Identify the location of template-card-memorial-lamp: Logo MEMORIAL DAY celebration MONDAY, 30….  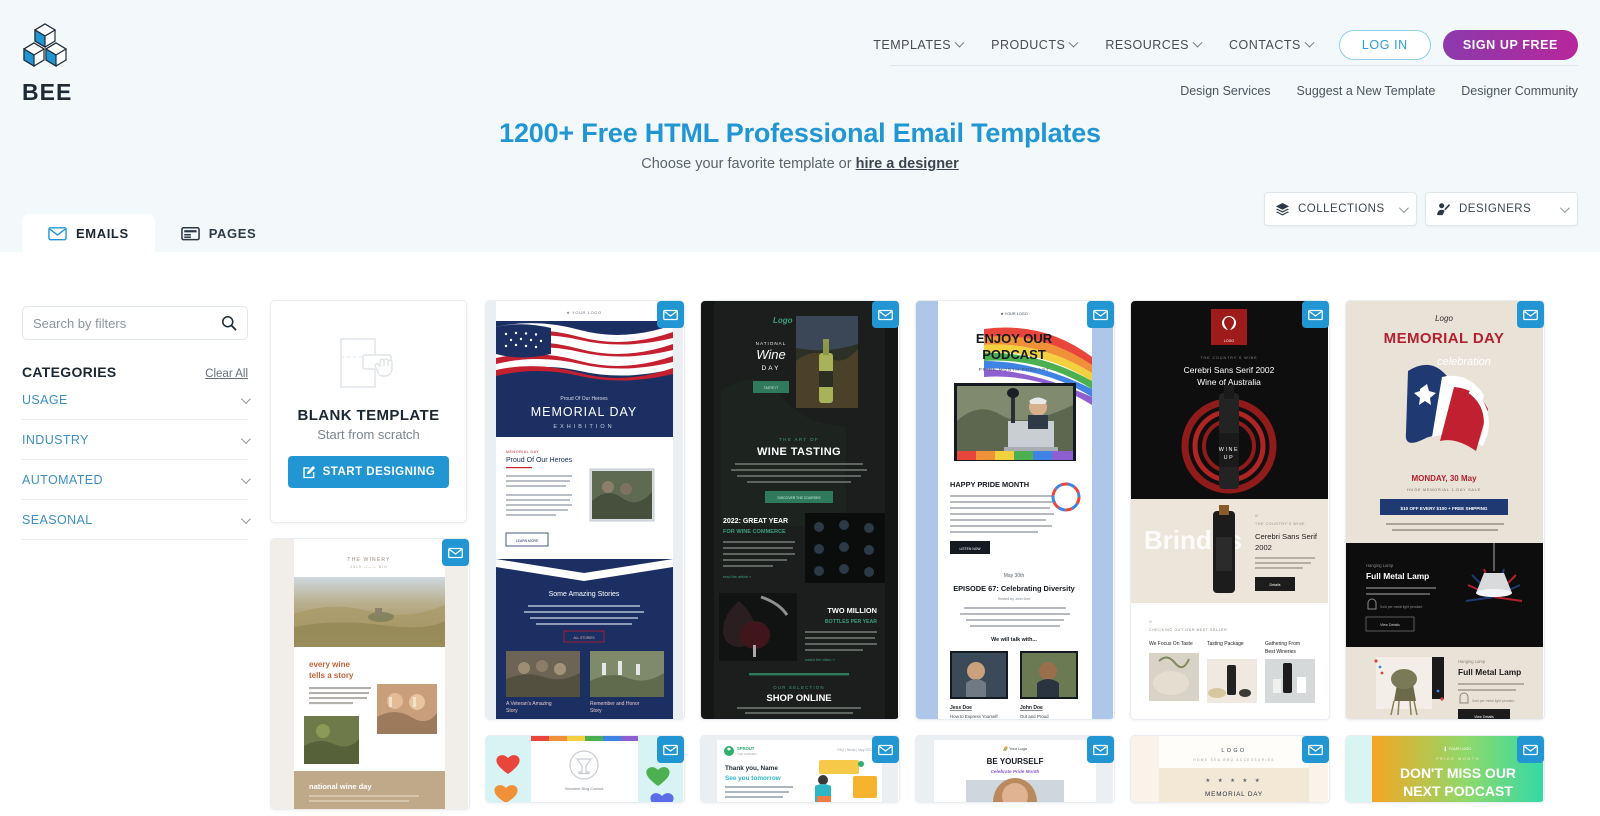
(1445, 510).